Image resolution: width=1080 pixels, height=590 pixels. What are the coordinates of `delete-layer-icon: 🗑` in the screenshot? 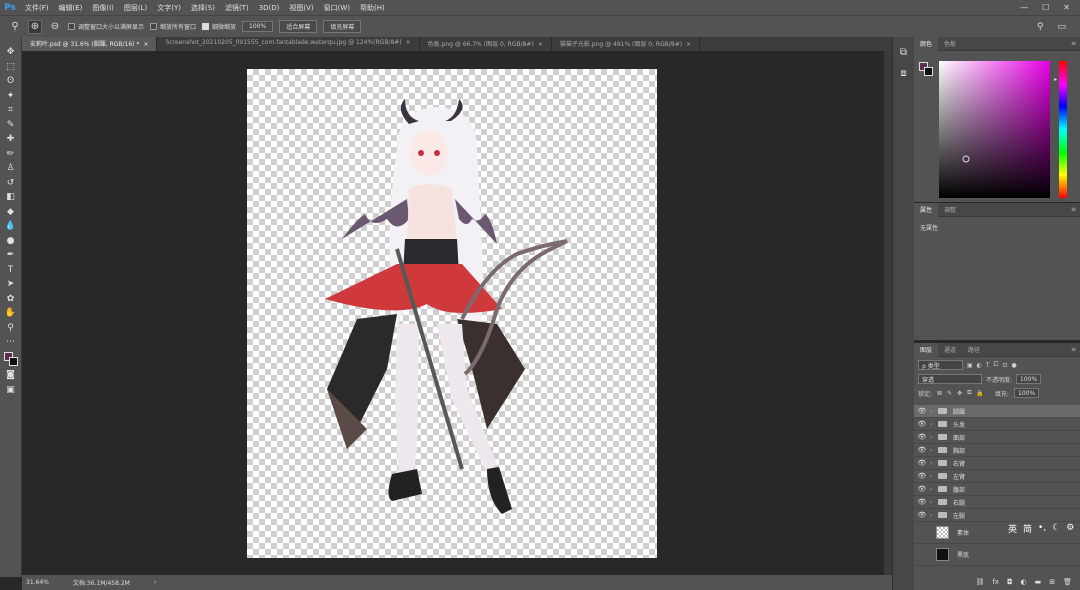 It's located at (1067, 582).